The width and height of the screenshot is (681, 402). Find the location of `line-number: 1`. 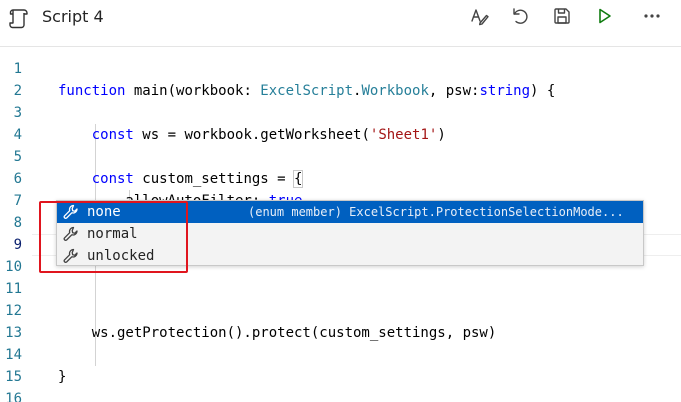

line-number: 1 is located at coordinates (17, 69).